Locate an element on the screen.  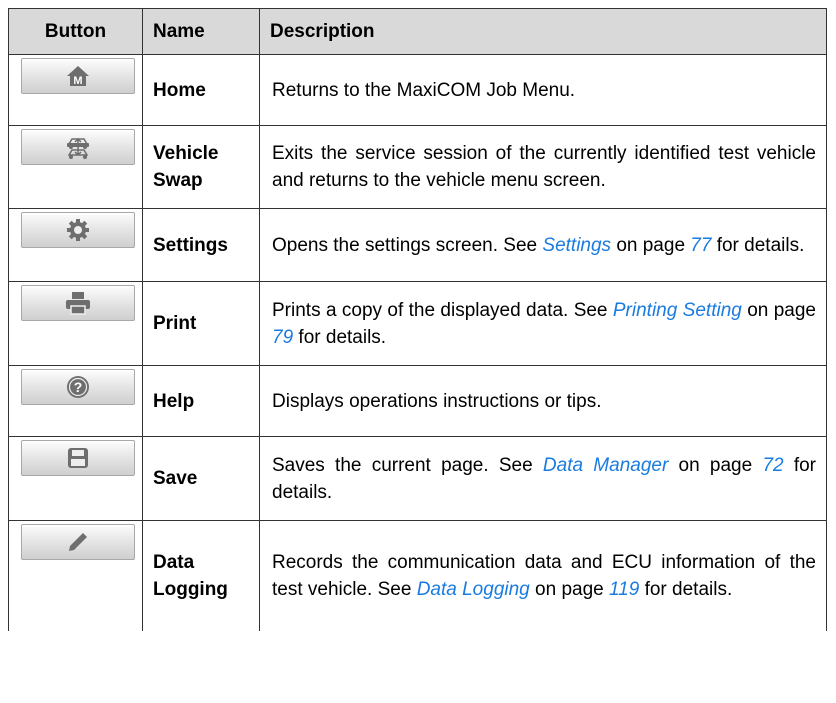
save-button is located at coordinates (78, 458).